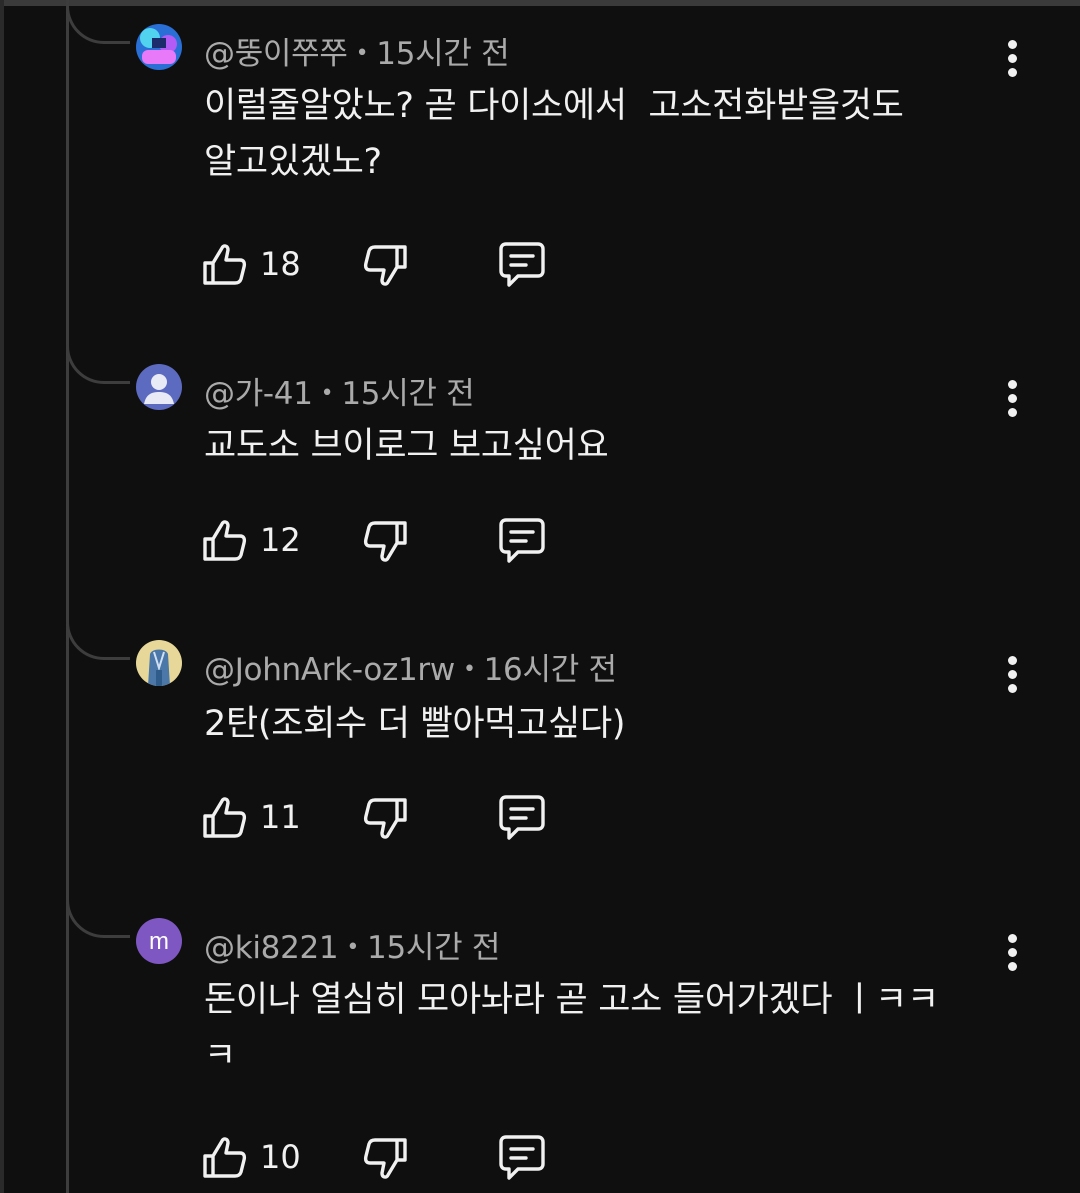 The height and width of the screenshot is (1193, 1080). I want to click on comment-text: 이럴줄알았노? 곧 다이소에서 고소전화받을것도 알고있겠노?, so click(554, 134).